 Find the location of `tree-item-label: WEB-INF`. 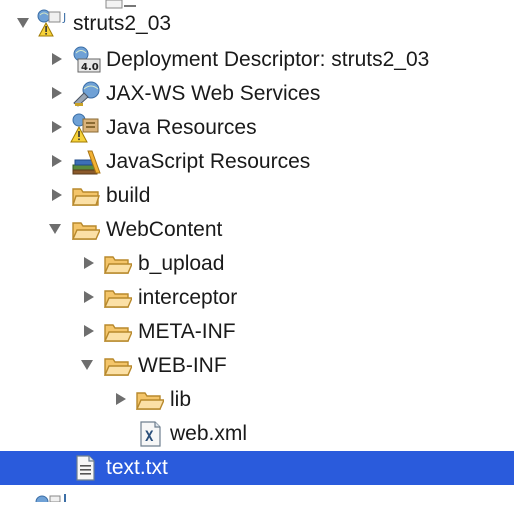

tree-item-label: WEB-INF is located at coordinates (182, 365).